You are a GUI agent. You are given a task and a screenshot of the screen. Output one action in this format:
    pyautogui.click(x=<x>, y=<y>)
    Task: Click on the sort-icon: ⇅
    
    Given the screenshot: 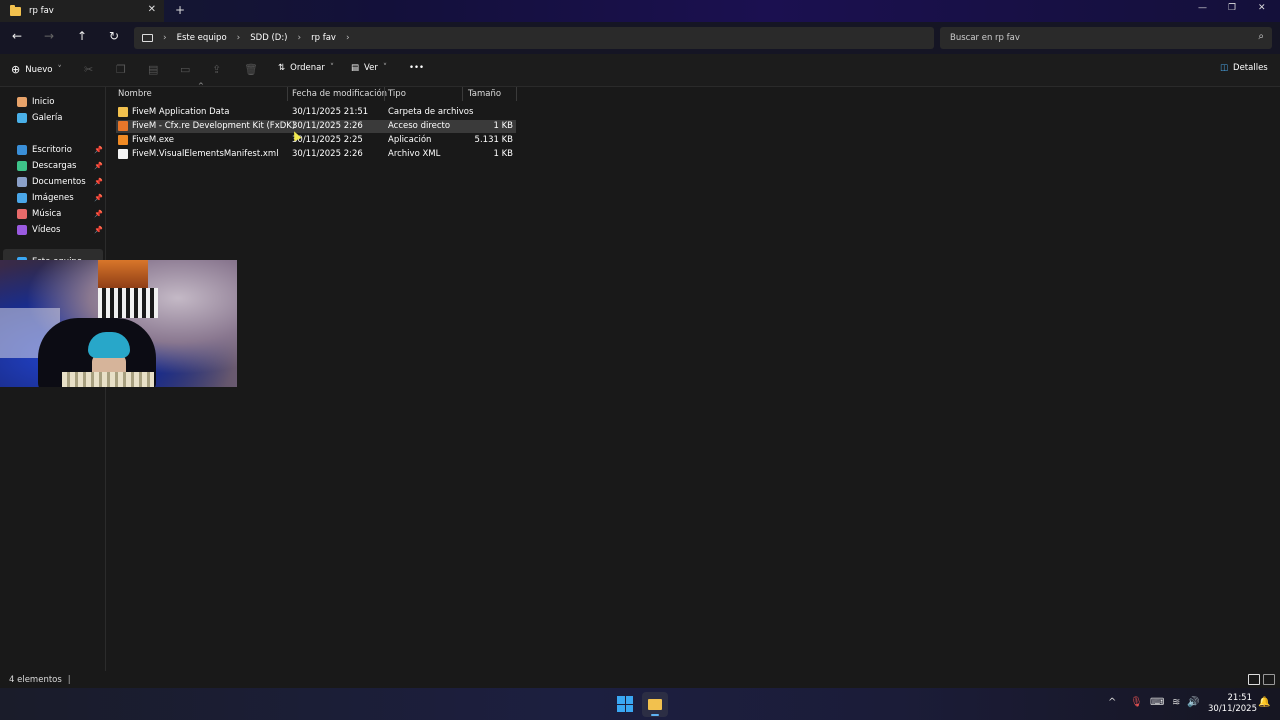 What is the action you would take?
    pyautogui.click(x=282, y=68)
    